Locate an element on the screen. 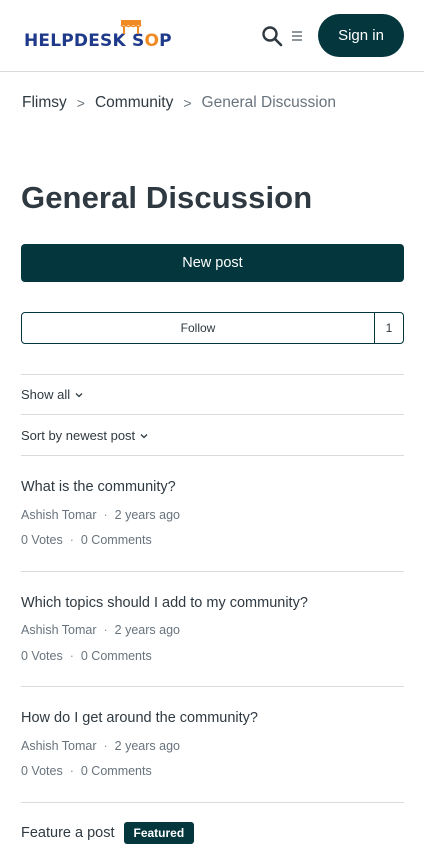  show-all-dropdown: Show all is located at coordinates (52, 394).